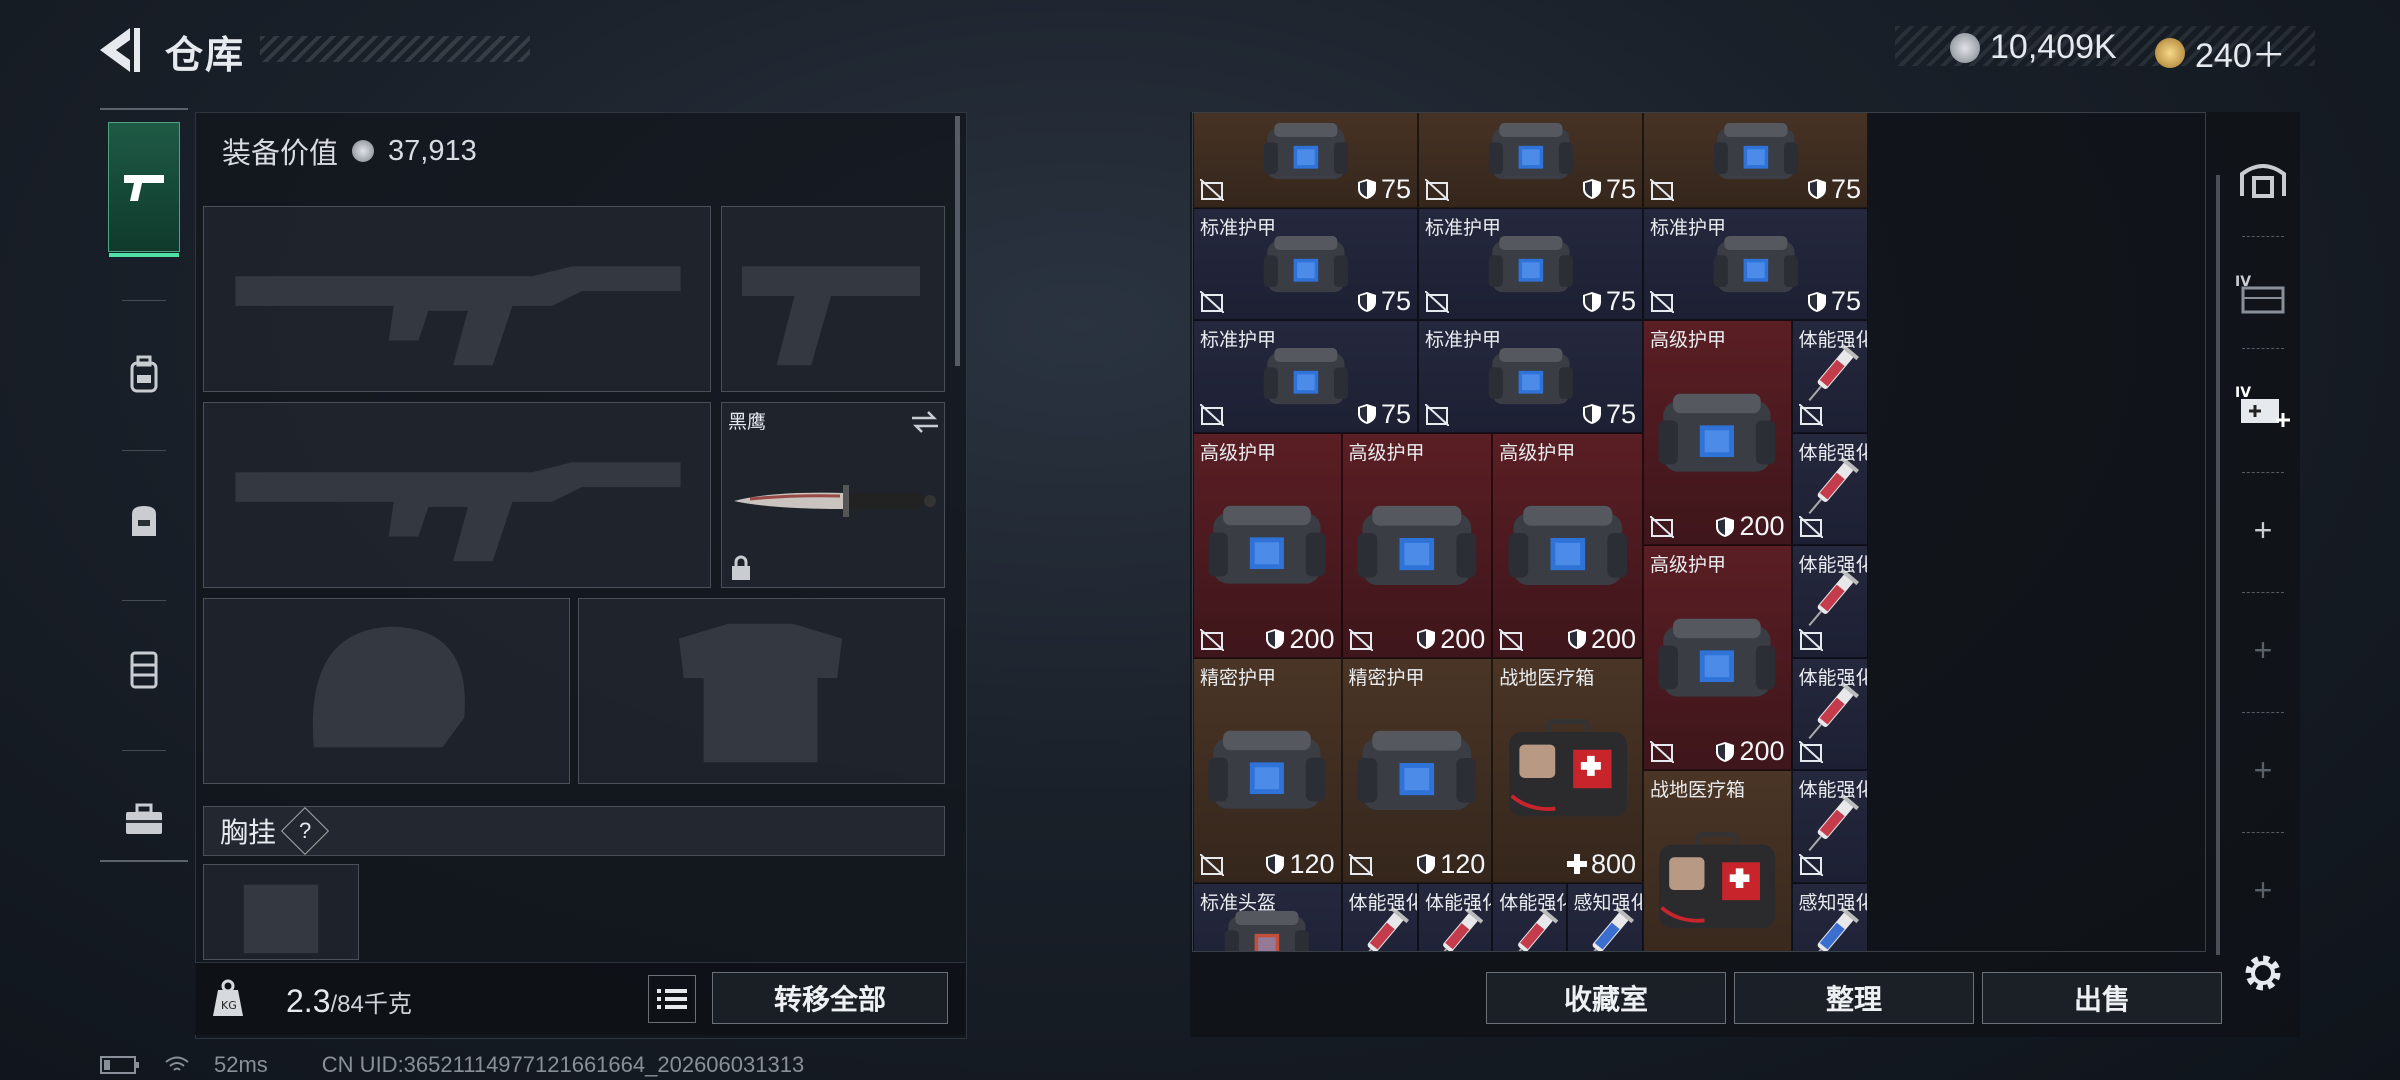 The width and height of the screenshot is (2400, 1080). I want to click on chest-rig-slot, so click(281, 912).